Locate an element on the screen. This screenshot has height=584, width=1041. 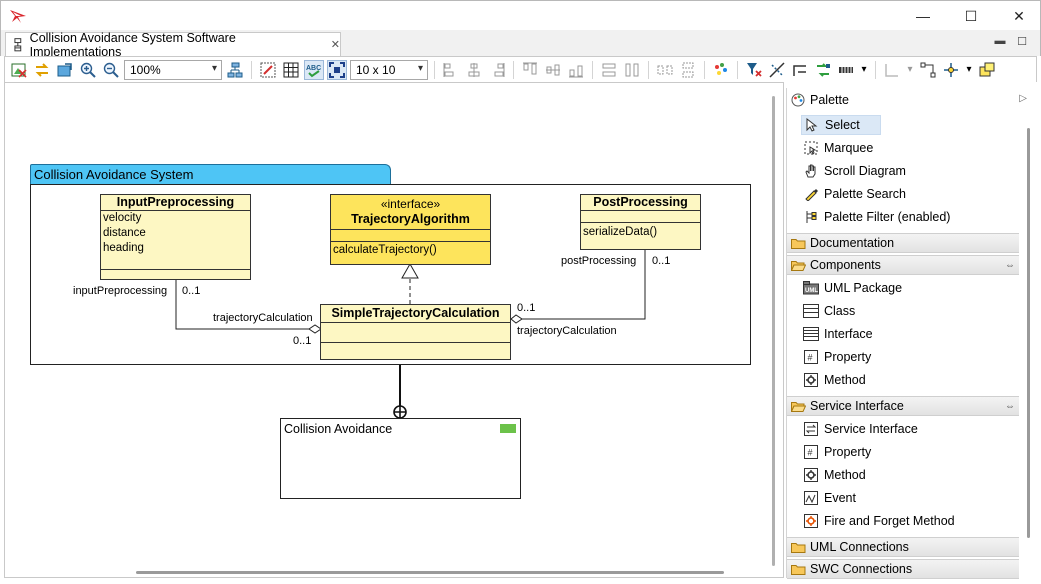
sync-icon is located at coordinates (42, 69).